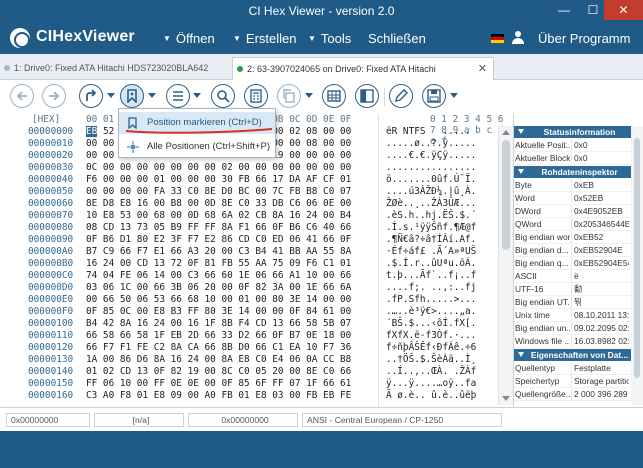  Describe the element at coordinates (506, 398) in the screenshot. I see `scroll-down-icon` at that location.